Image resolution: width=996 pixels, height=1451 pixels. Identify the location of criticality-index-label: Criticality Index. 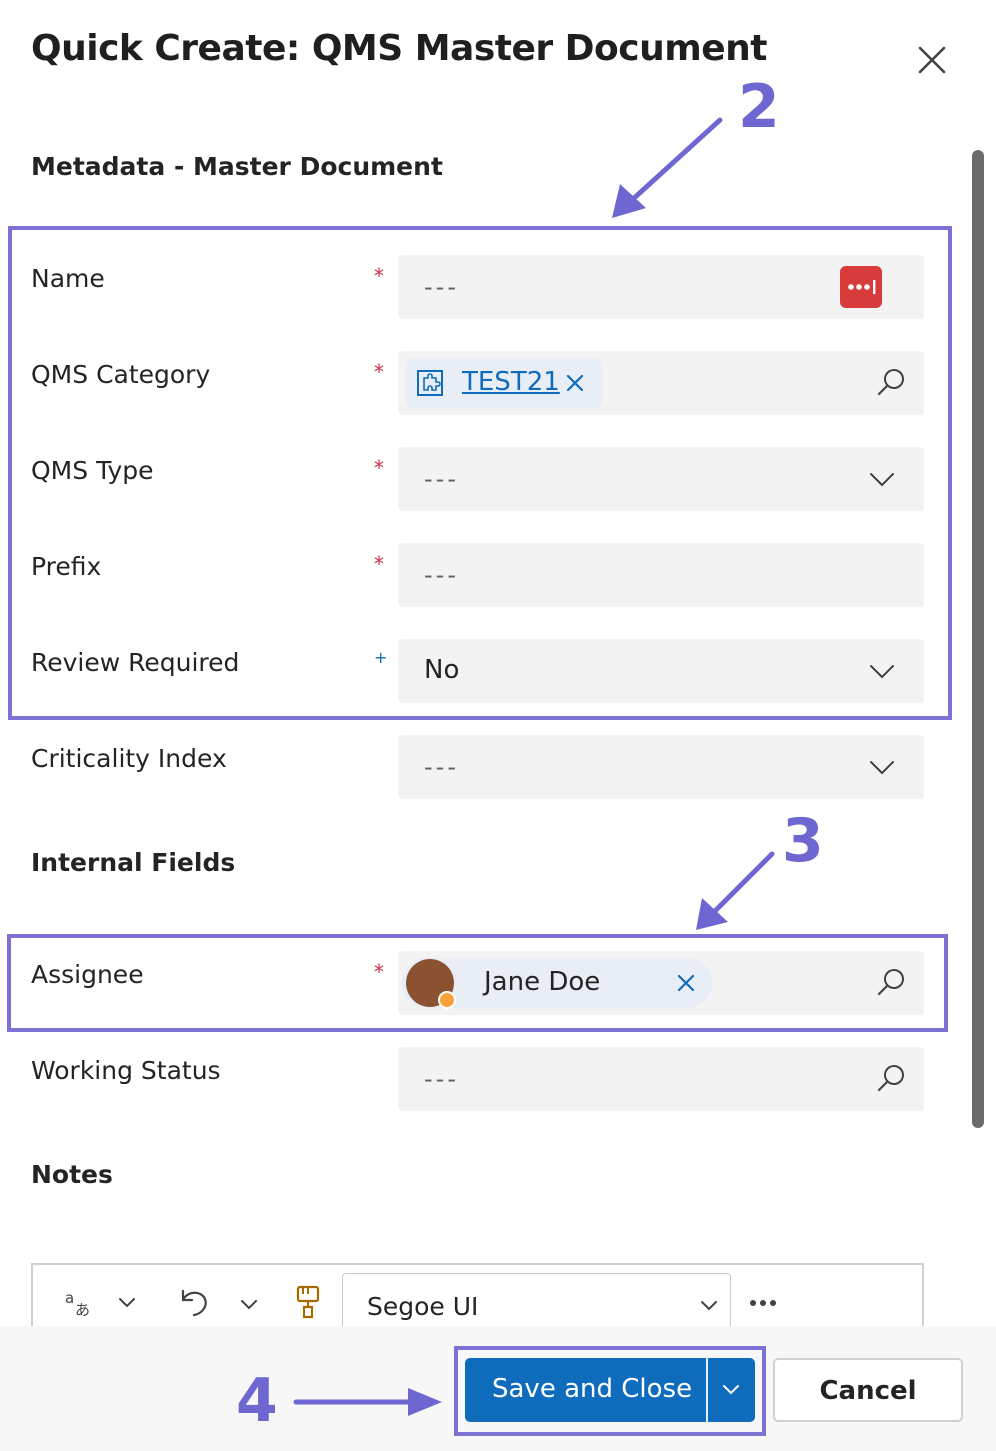
(129, 758).